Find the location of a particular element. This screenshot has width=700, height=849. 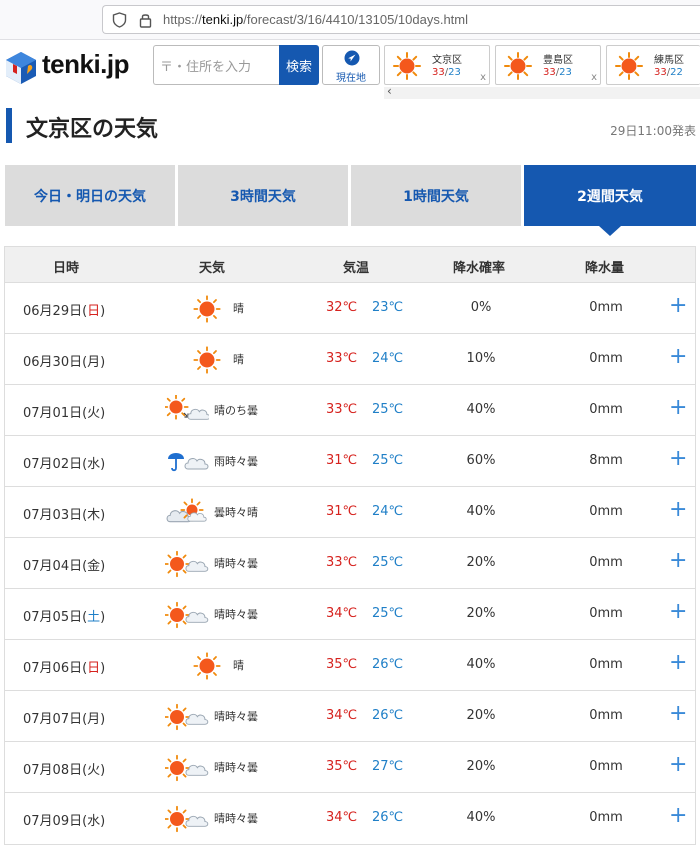

low-temp: 23℃ is located at coordinates (388, 307).